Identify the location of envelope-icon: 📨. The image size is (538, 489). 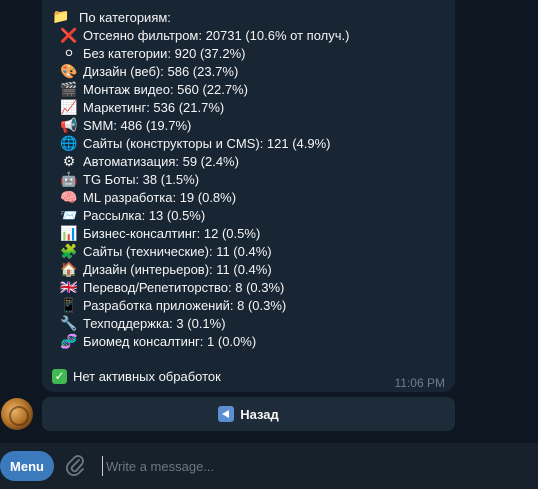
(69, 216).